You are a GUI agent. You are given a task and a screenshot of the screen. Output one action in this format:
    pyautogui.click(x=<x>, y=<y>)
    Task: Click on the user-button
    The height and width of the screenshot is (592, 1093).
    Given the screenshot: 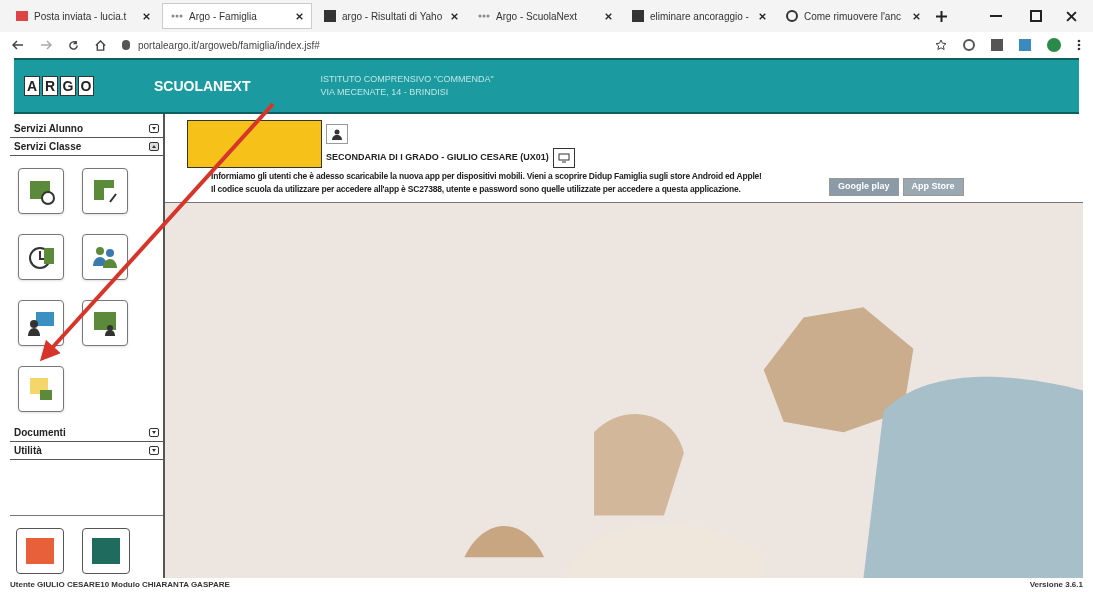 What is the action you would take?
    pyautogui.click(x=337, y=134)
    